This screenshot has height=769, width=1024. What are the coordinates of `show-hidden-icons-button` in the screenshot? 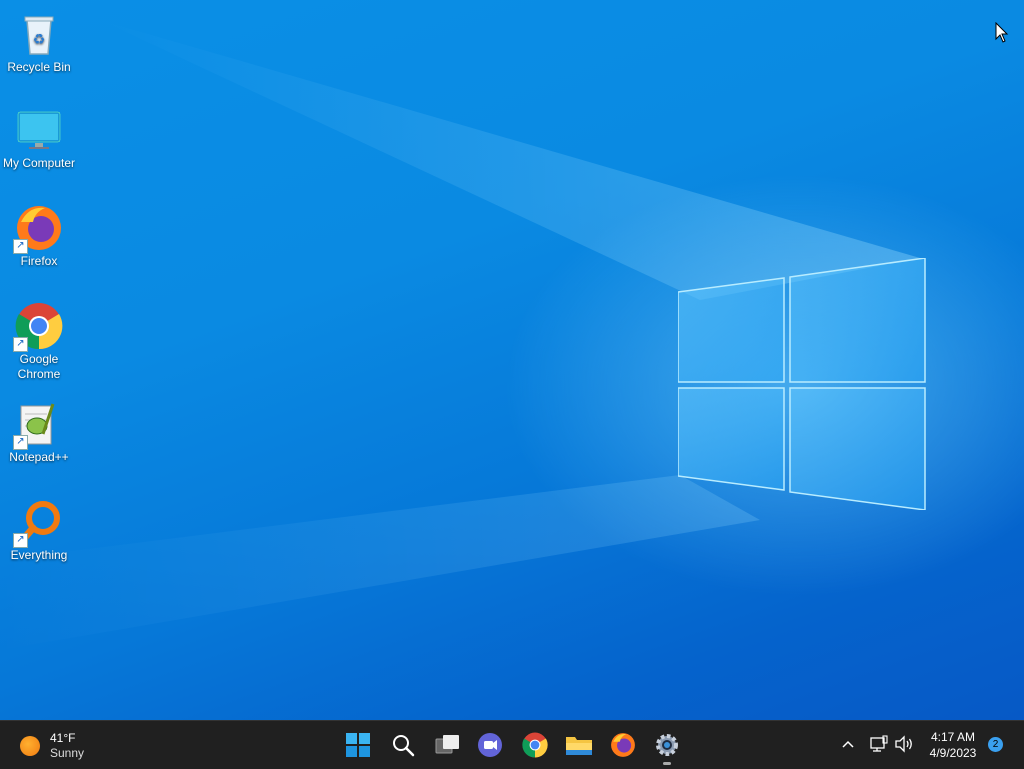 It's located at (848, 744).